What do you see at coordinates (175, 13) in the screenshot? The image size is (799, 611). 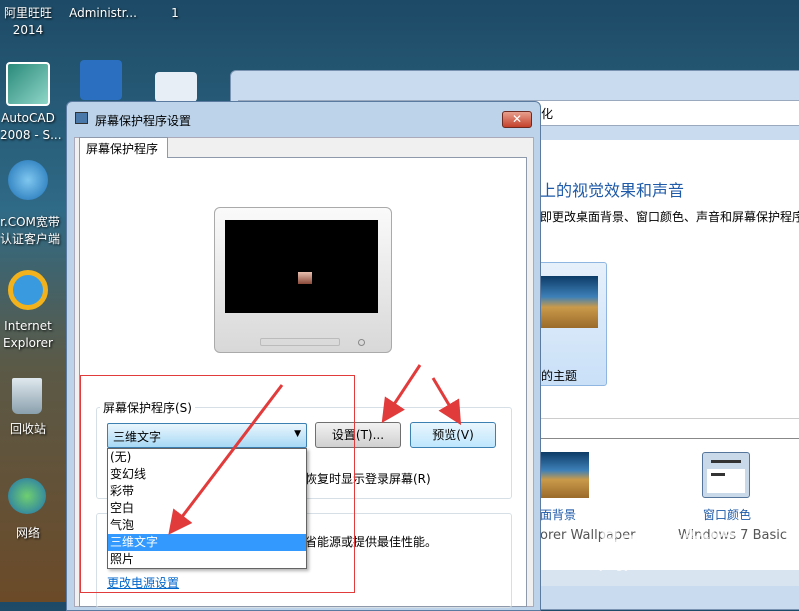 I see `desktop-icon-1: 1` at bounding box center [175, 13].